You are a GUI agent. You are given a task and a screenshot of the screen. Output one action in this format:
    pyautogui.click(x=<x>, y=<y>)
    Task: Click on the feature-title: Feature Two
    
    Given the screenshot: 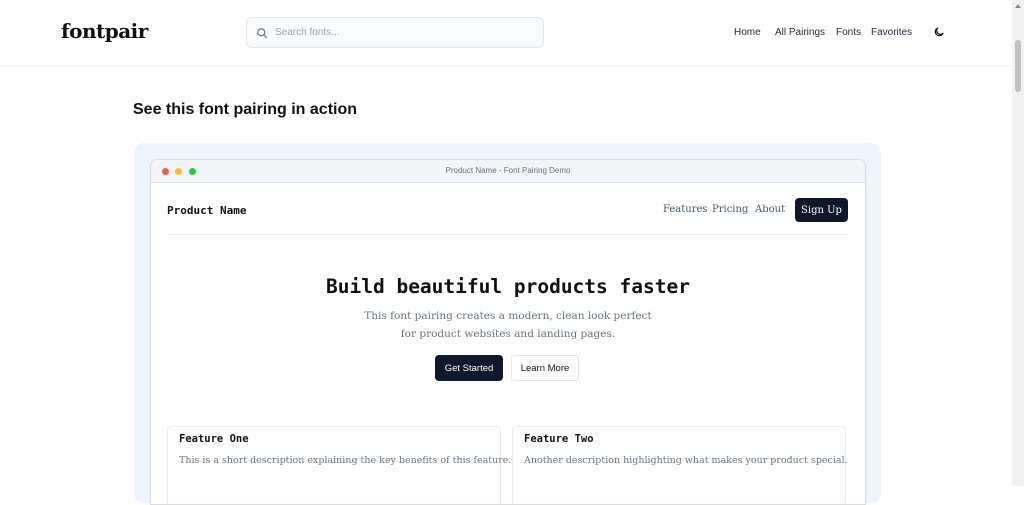 What is the action you would take?
    pyautogui.click(x=559, y=439)
    